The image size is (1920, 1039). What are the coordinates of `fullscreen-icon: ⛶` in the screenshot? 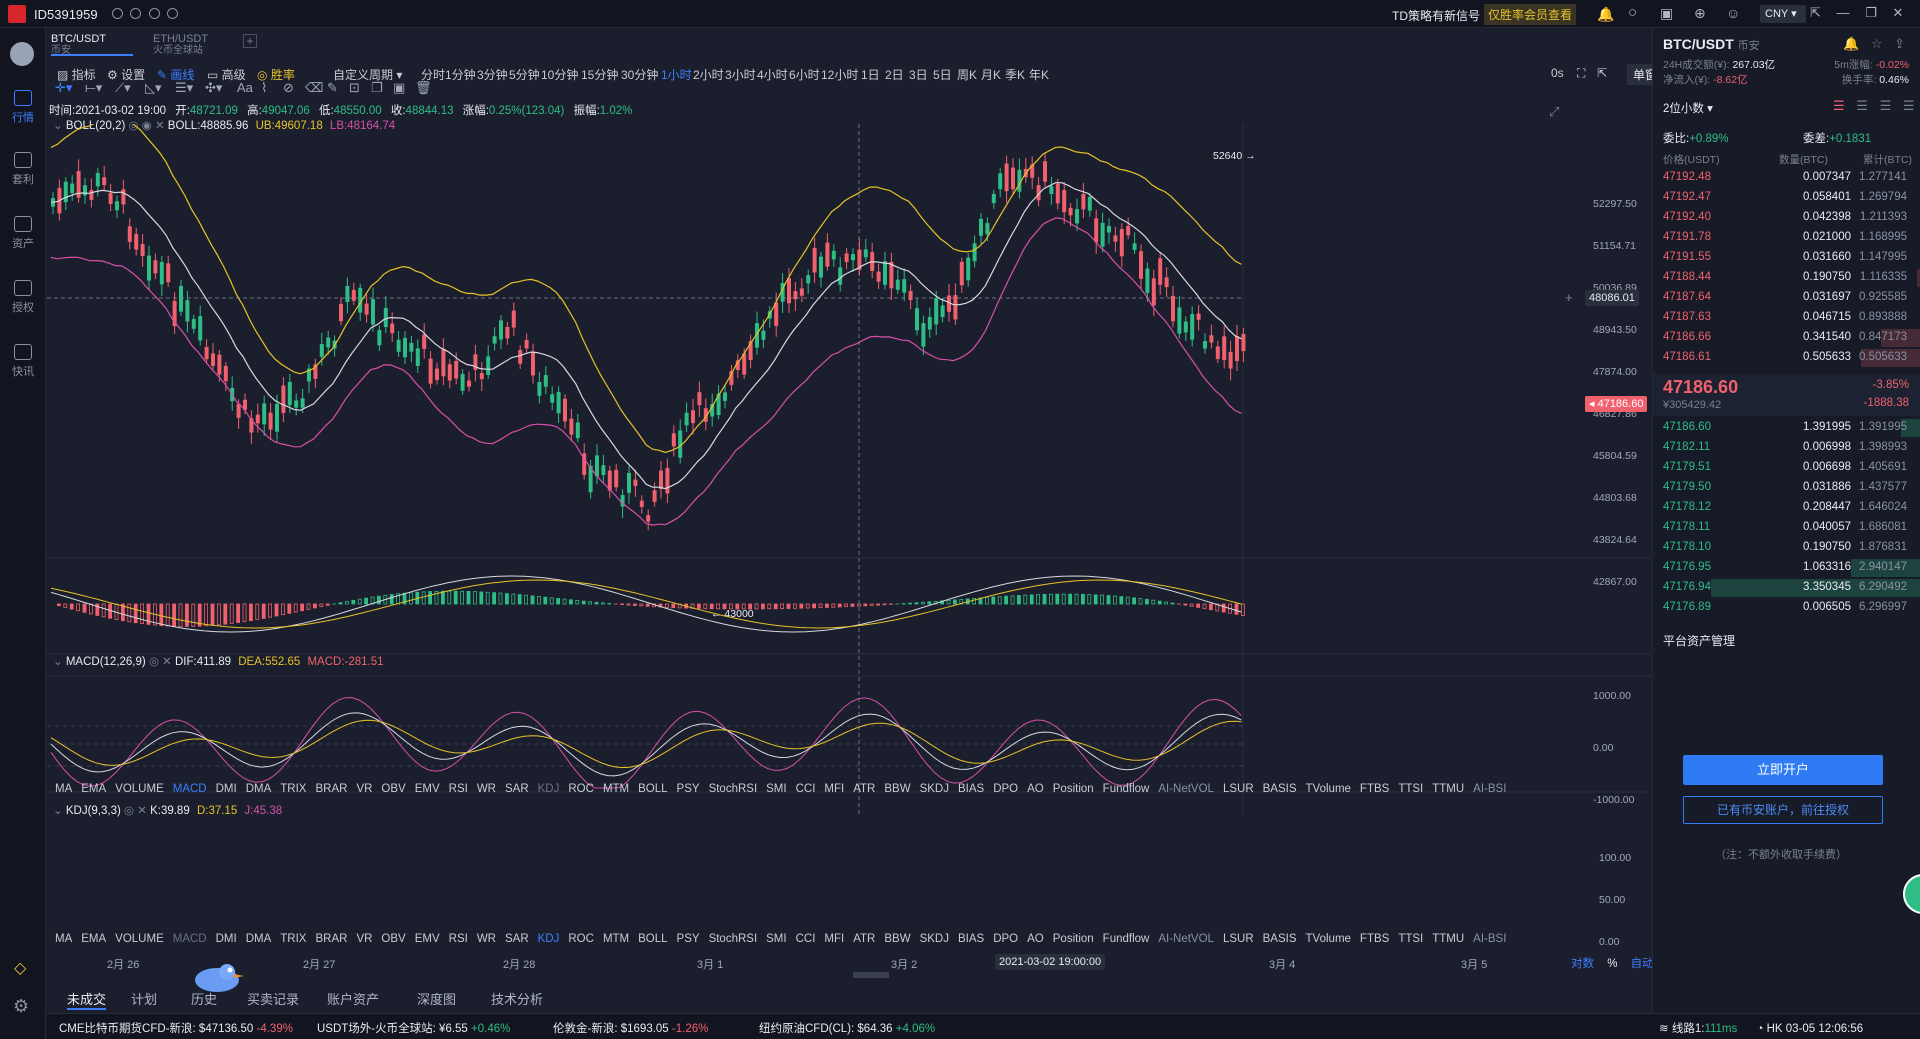 It's located at (1581, 73).